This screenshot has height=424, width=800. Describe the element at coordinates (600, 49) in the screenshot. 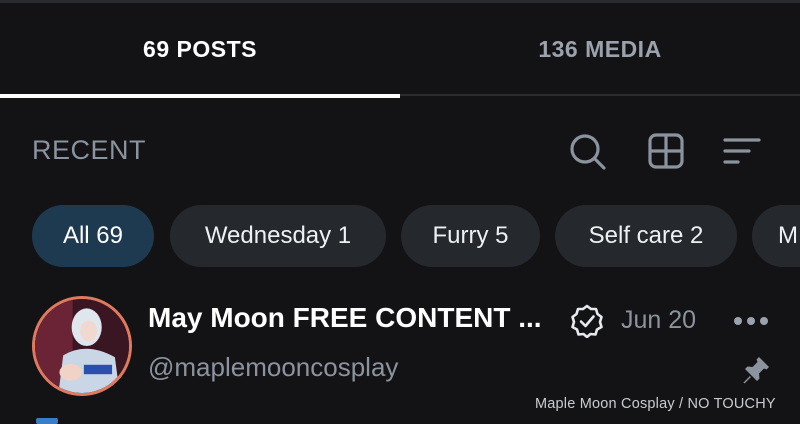

I see `tab-media: 136 MEDIA` at that location.